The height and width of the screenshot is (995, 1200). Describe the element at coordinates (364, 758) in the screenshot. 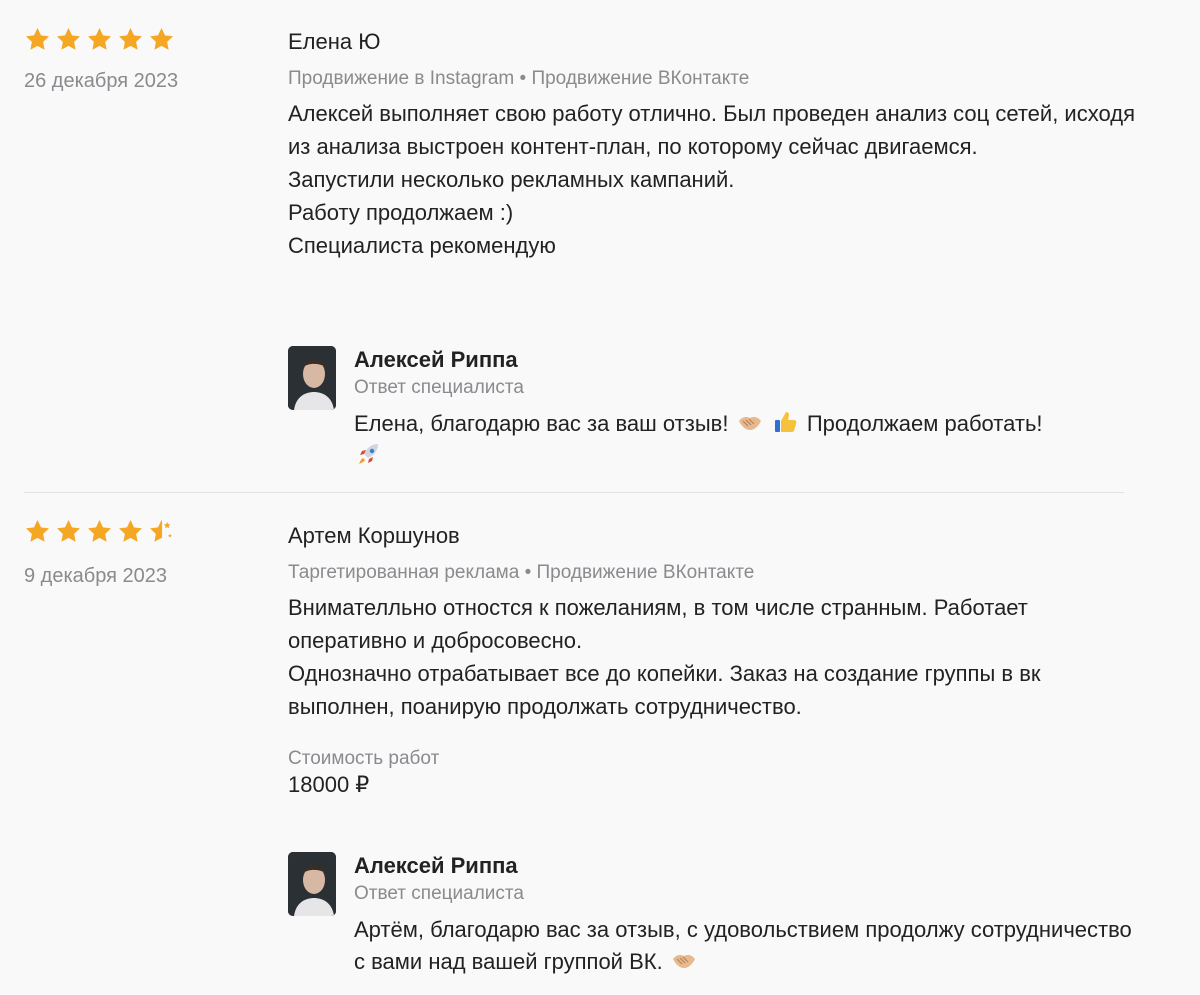

I see `cost-label: Стоимость работ` at that location.